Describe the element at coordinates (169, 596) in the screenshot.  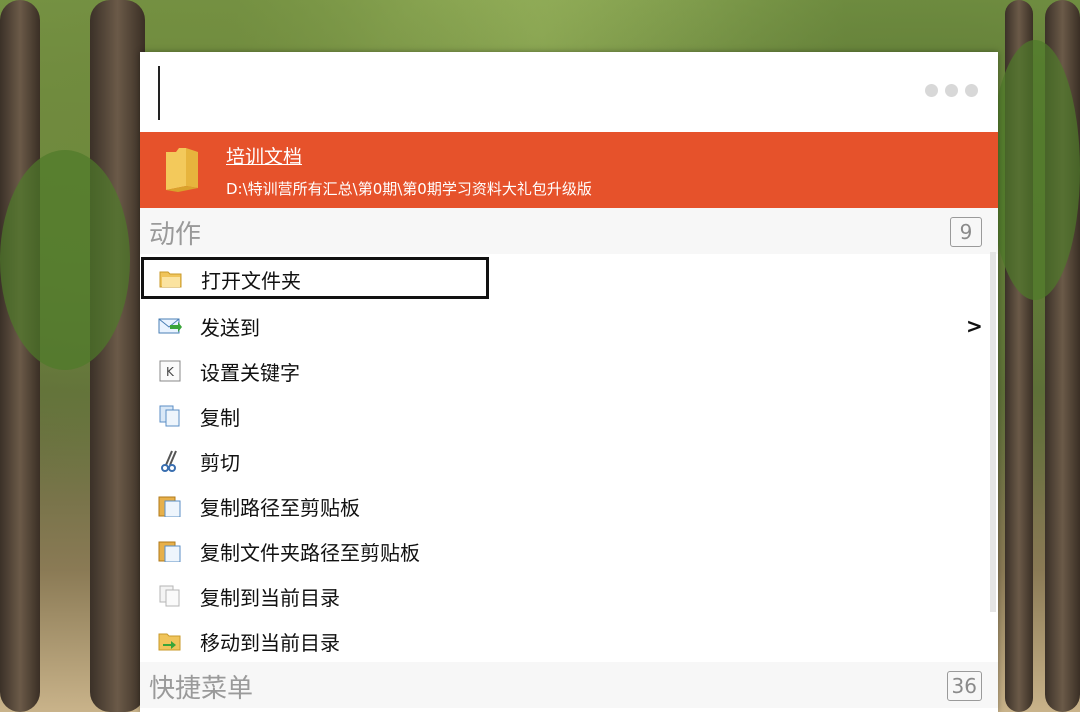
I see `copy-page-icon` at that location.